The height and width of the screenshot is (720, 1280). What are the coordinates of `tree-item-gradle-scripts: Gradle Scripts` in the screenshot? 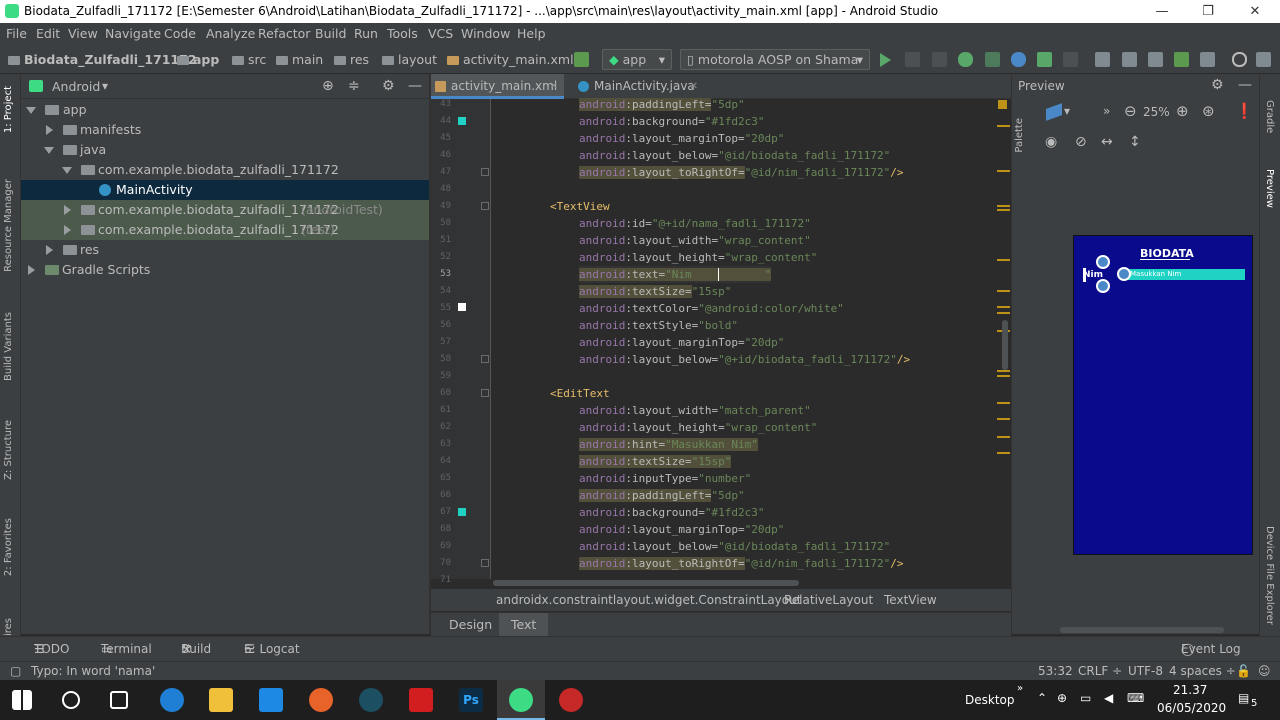 It's located at (225, 270).